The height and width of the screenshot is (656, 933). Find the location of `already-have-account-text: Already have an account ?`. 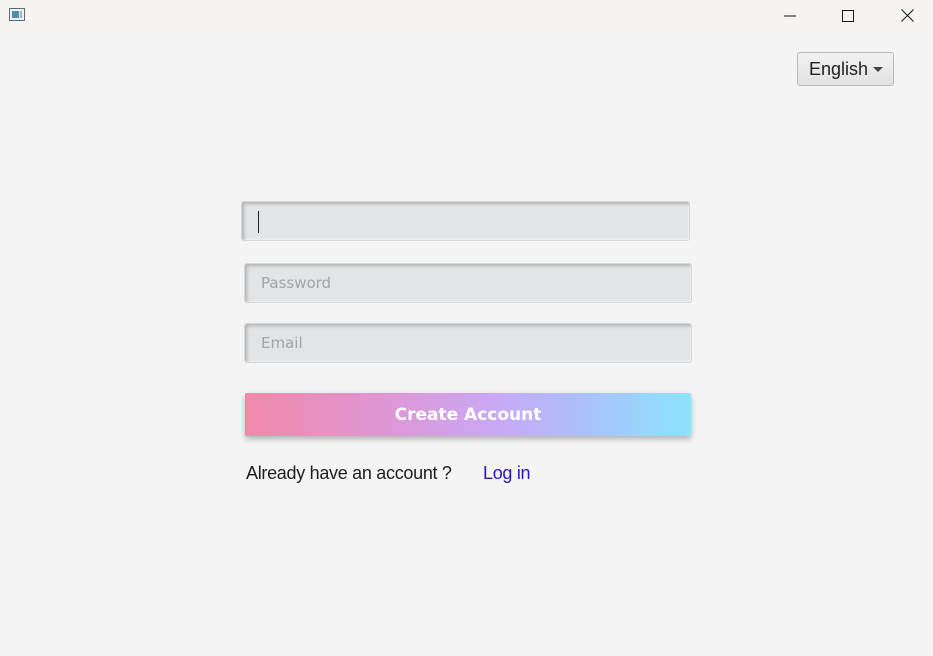

already-have-account-text: Already have an account ? is located at coordinates (349, 473).